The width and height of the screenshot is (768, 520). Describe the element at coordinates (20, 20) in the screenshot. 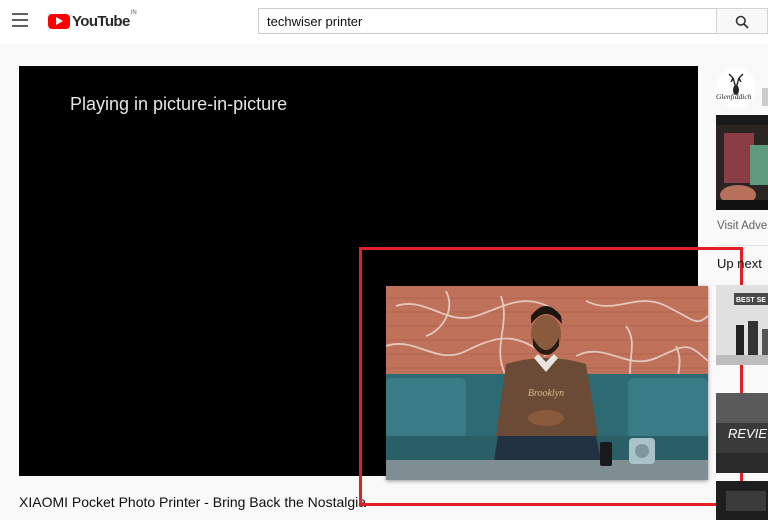

I see `menu-icon` at that location.